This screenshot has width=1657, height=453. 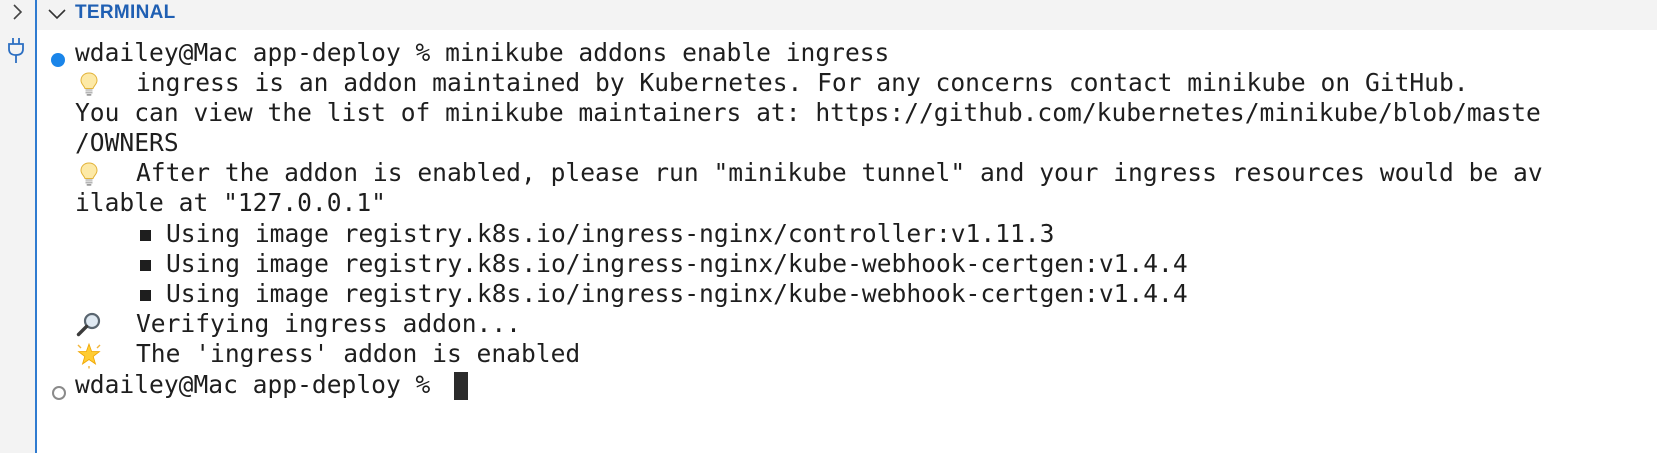 What do you see at coordinates (847, 354) in the screenshot?
I see `terminal-line: The 'ingress' addon is enabled` at bounding box center [847, 354].